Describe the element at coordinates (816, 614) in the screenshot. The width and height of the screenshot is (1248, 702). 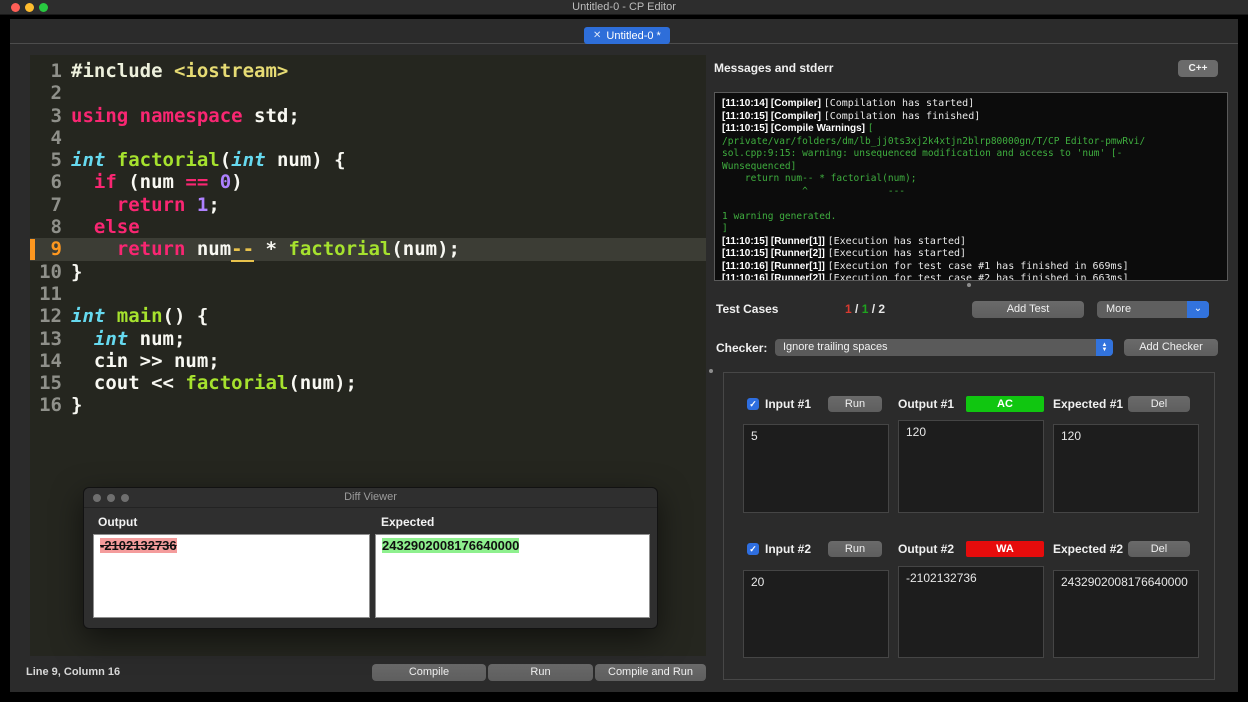
I see `input2-textarea: 20` at that location.